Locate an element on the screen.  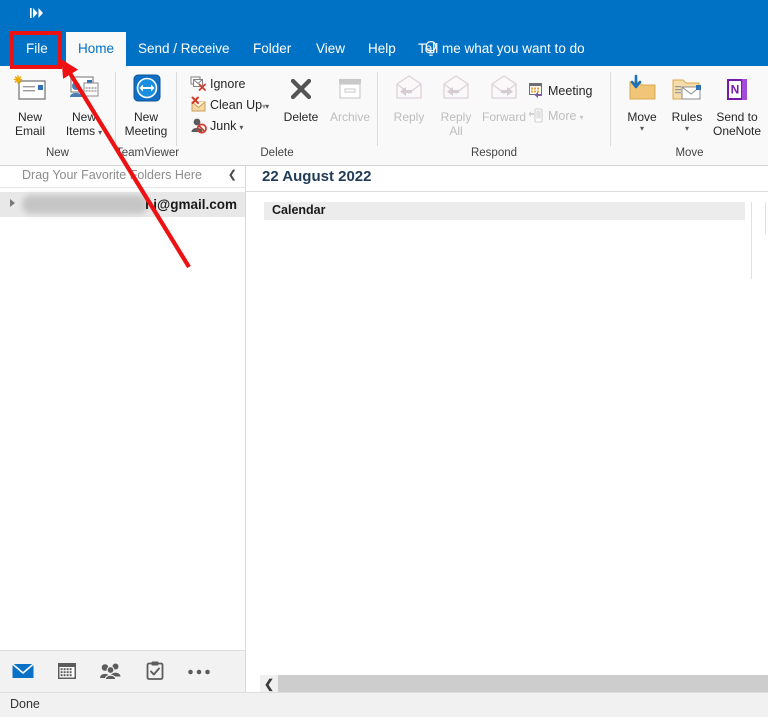
new-meeting-button: New Meeting is located at coordinates (146, 104).